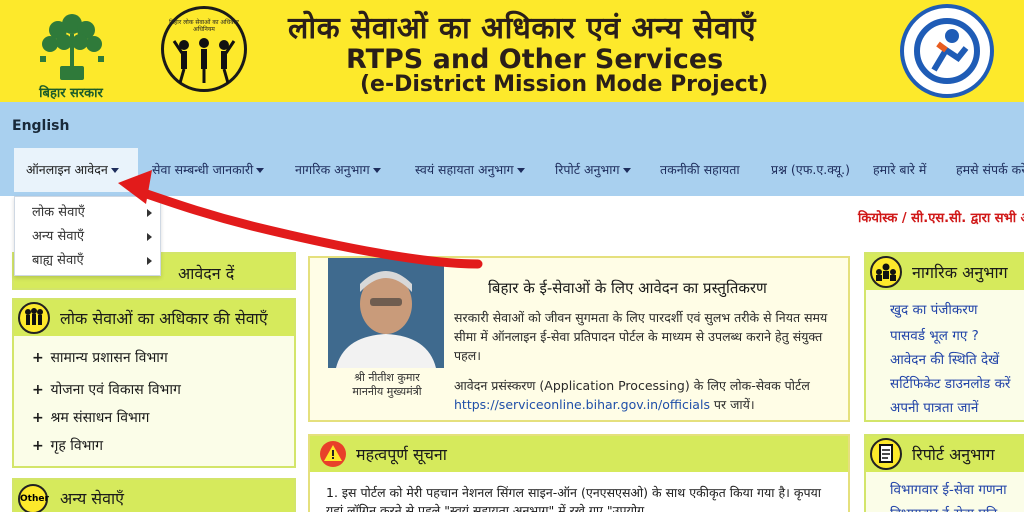 Image resolution: width=1024 pixels, height=512 pixels. I want to click on forgot-password-link: पासवर्ड भूल गए ?, so click(934, 335).